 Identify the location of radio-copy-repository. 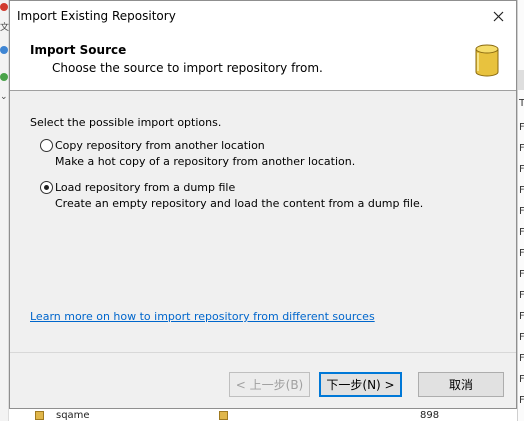
(46, 145).